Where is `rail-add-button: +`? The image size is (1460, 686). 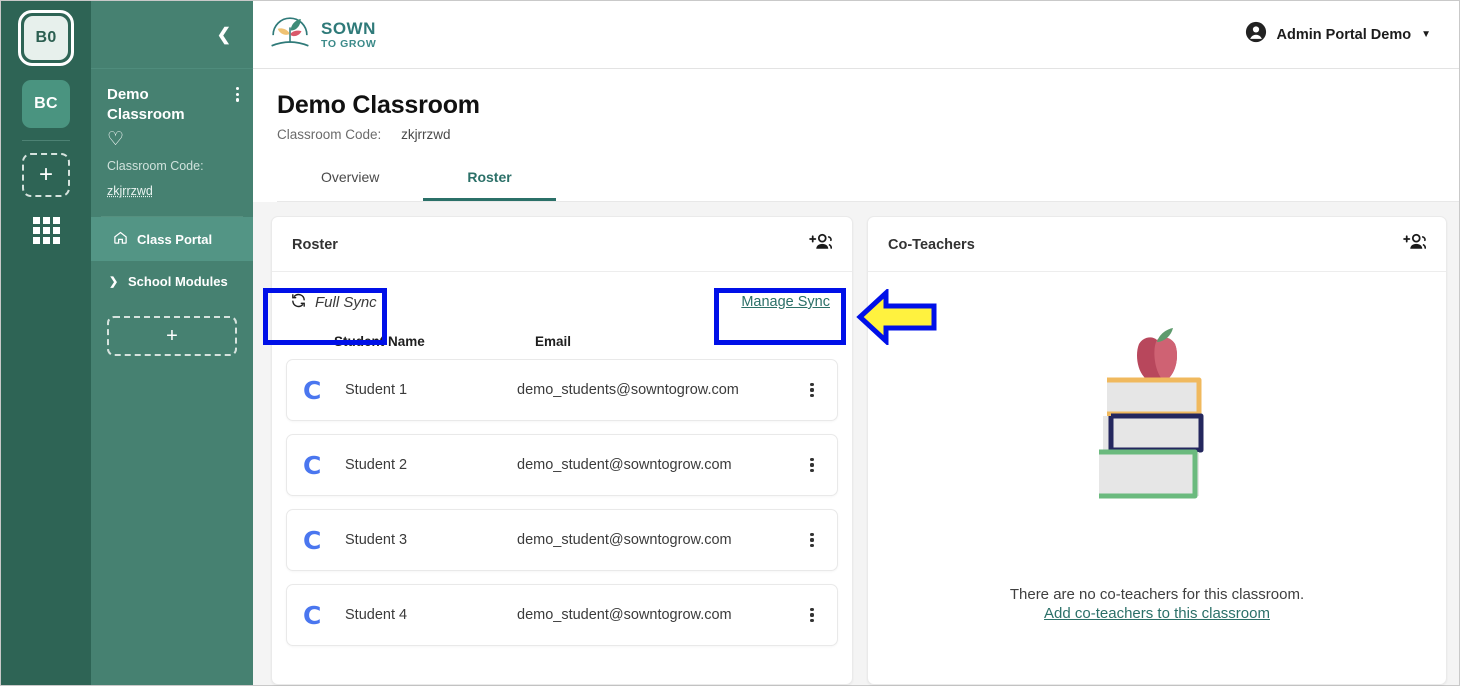
rail-add-button: + is located at coordinates (46, 175).